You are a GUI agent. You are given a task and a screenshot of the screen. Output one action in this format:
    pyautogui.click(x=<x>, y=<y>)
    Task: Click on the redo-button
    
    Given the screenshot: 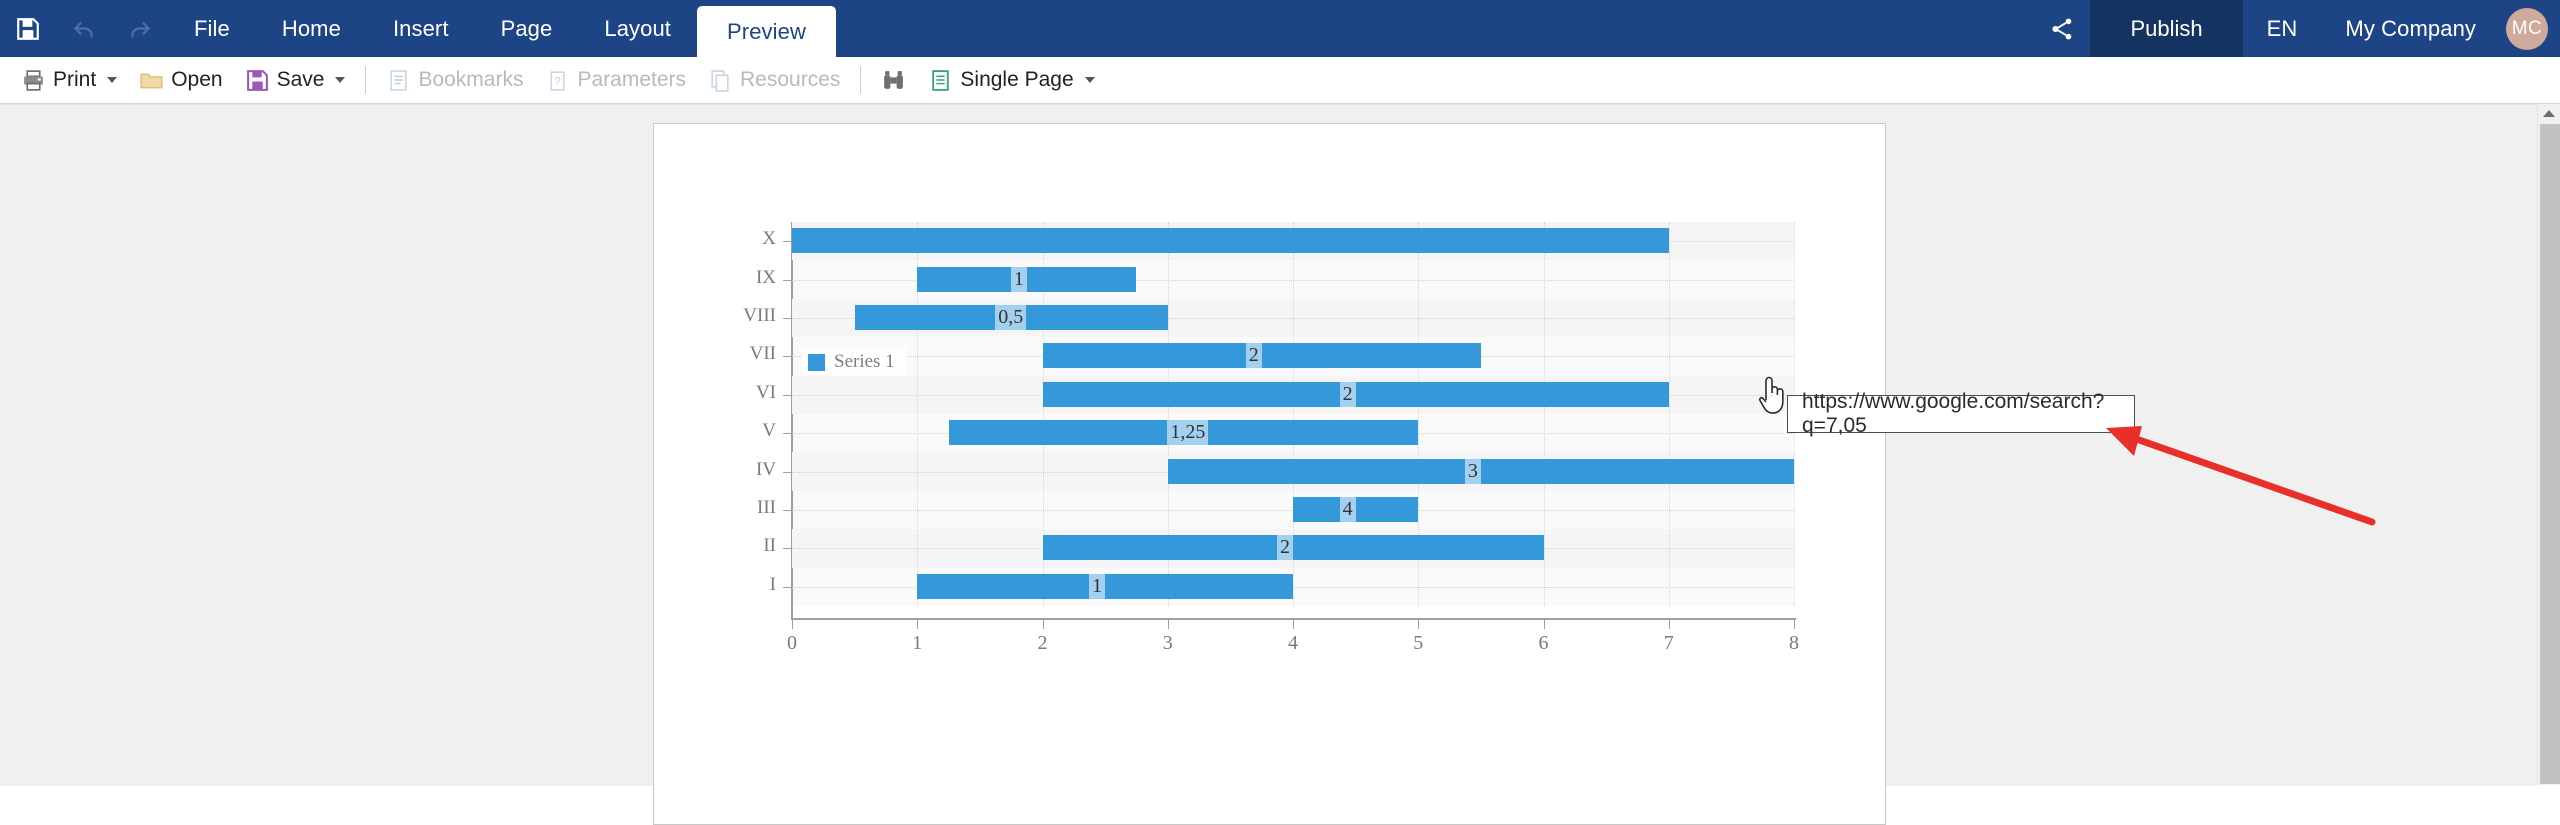 What is the action you would take?
    pyautogui.click(x=140, y=28)
    